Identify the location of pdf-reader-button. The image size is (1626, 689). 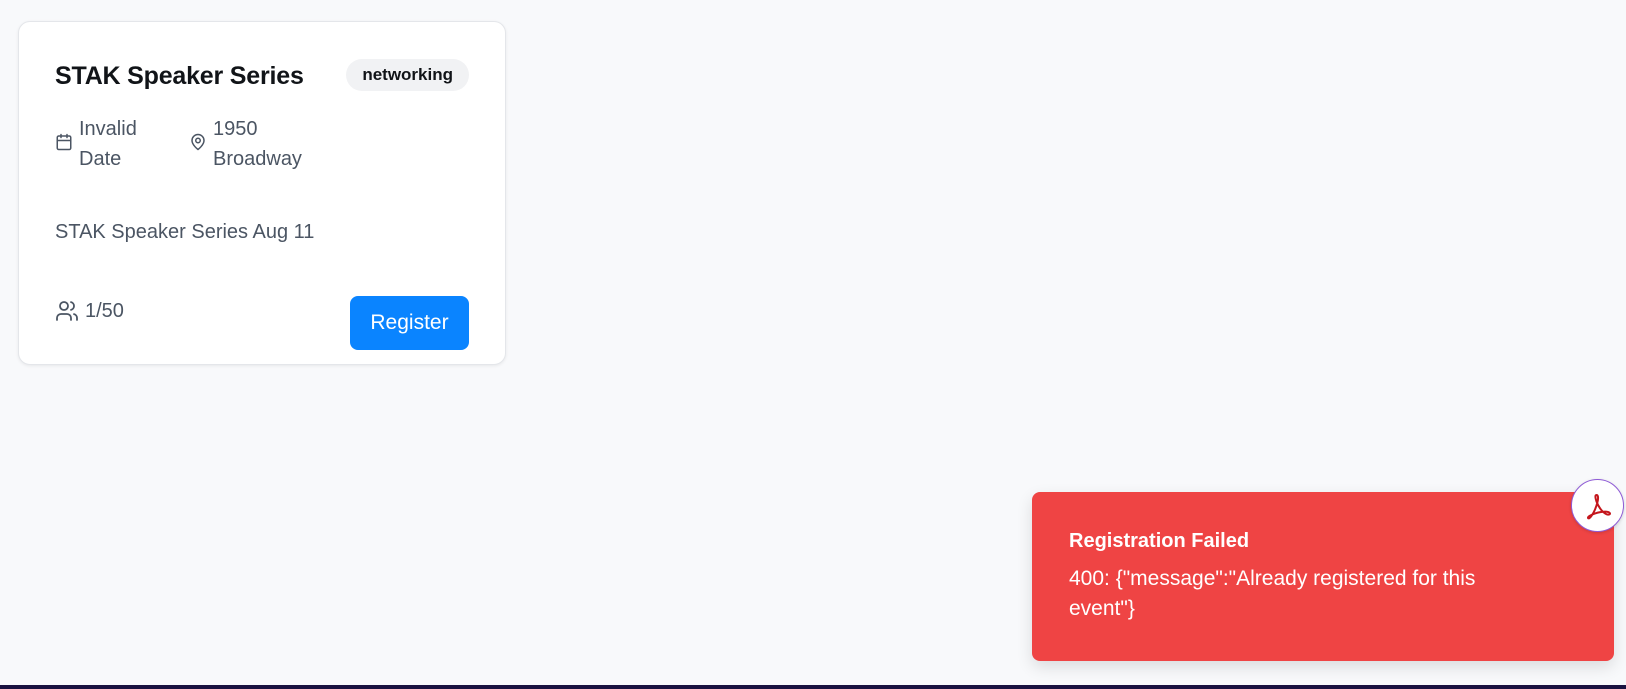
(1597, 505).